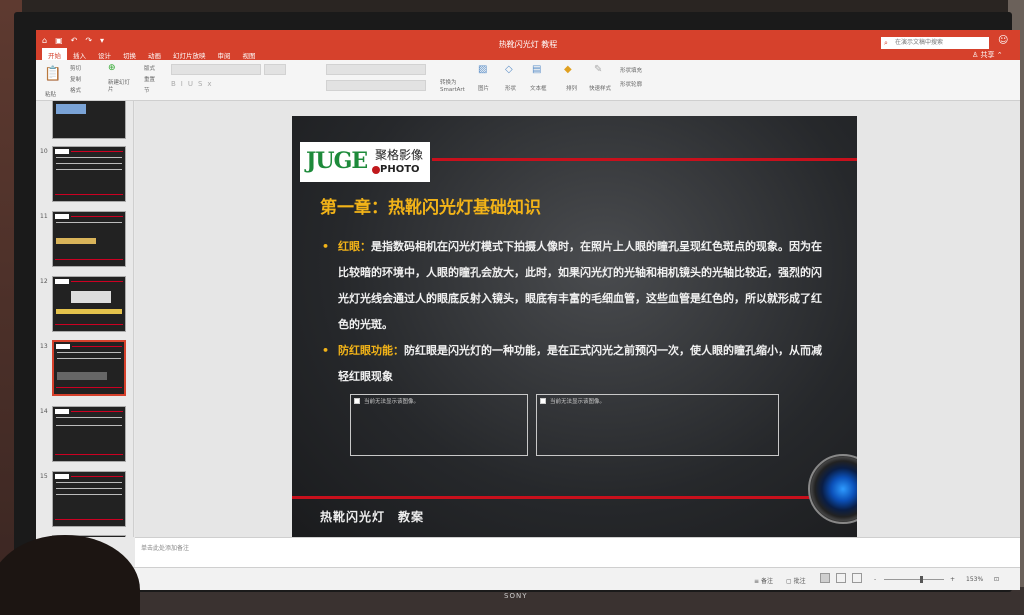  What do you see at coordinates (44, 151) in the screenshot?
I see `thumb-number: 10` at bounding box center [44, 151].